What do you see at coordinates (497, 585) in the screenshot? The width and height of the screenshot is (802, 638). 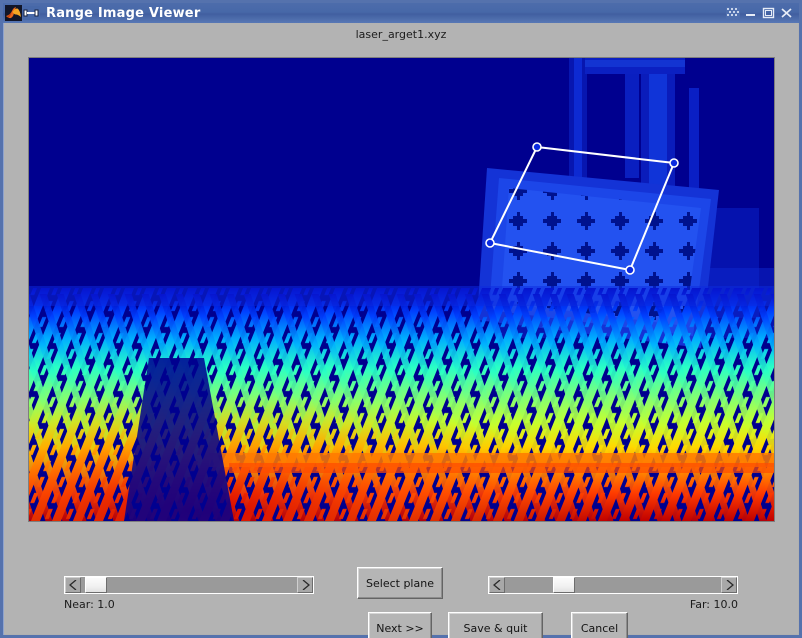 I see `far-slider-left-arrow-icon` at bounding box center [497, 585].